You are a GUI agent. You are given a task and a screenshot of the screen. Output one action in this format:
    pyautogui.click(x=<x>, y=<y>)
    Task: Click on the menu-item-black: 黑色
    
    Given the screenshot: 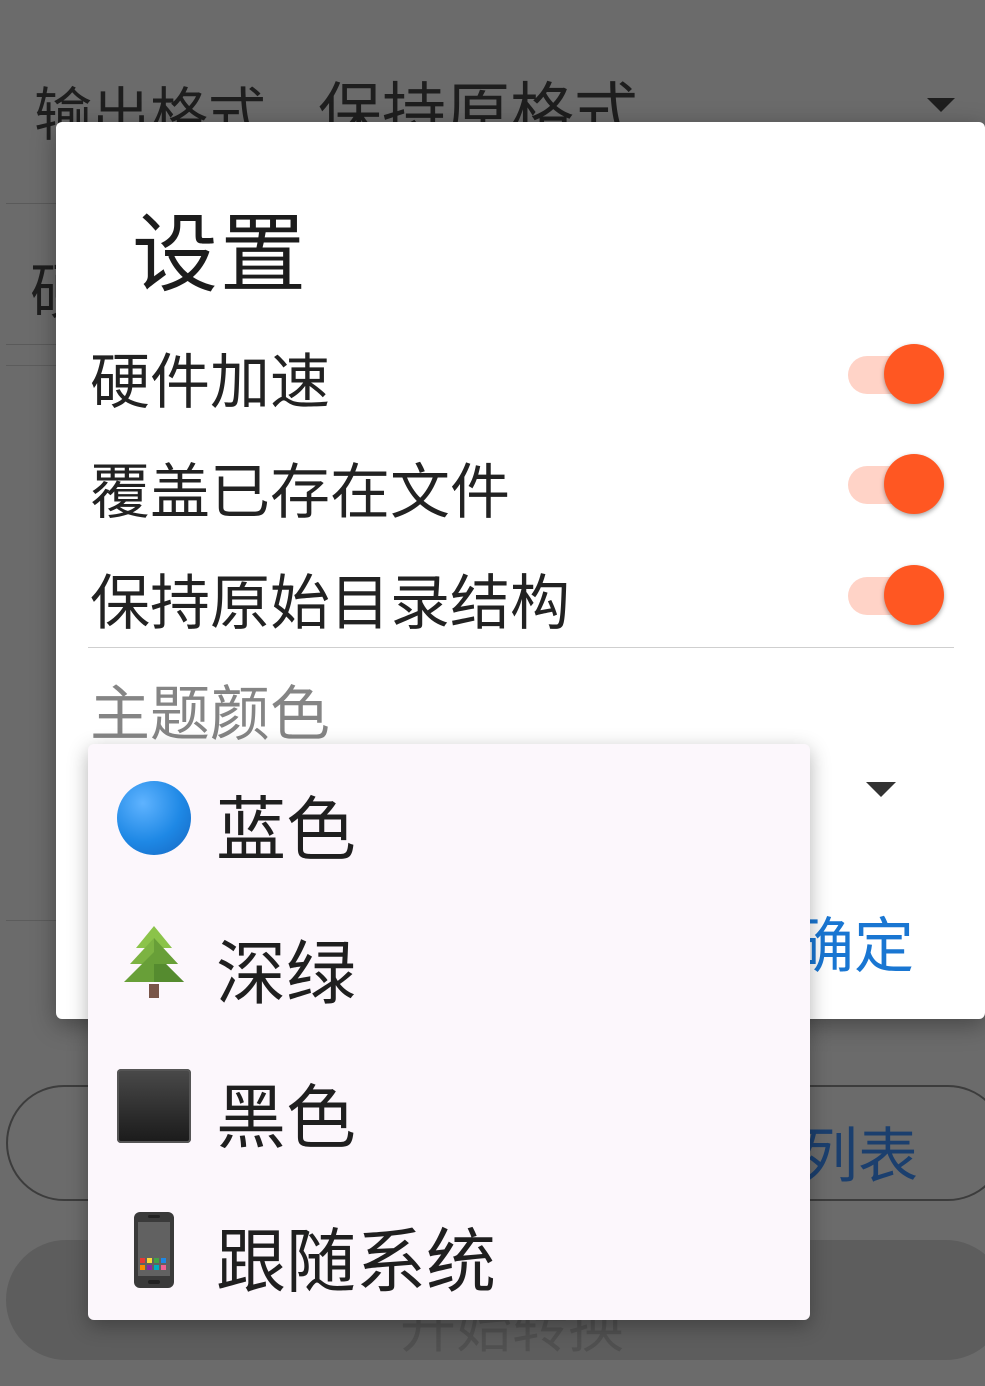 What is the action you would take?
    pyautogui.click(x=449, y=1104)
    